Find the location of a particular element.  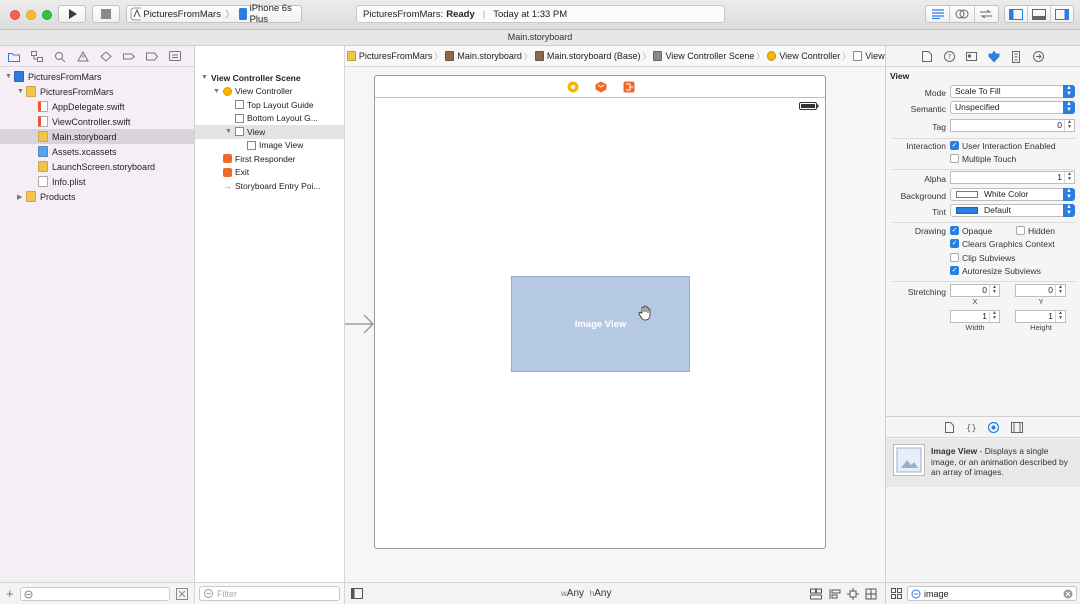

nav-item: LaunchScreen.storyboard is located at coordinates (97, 166).